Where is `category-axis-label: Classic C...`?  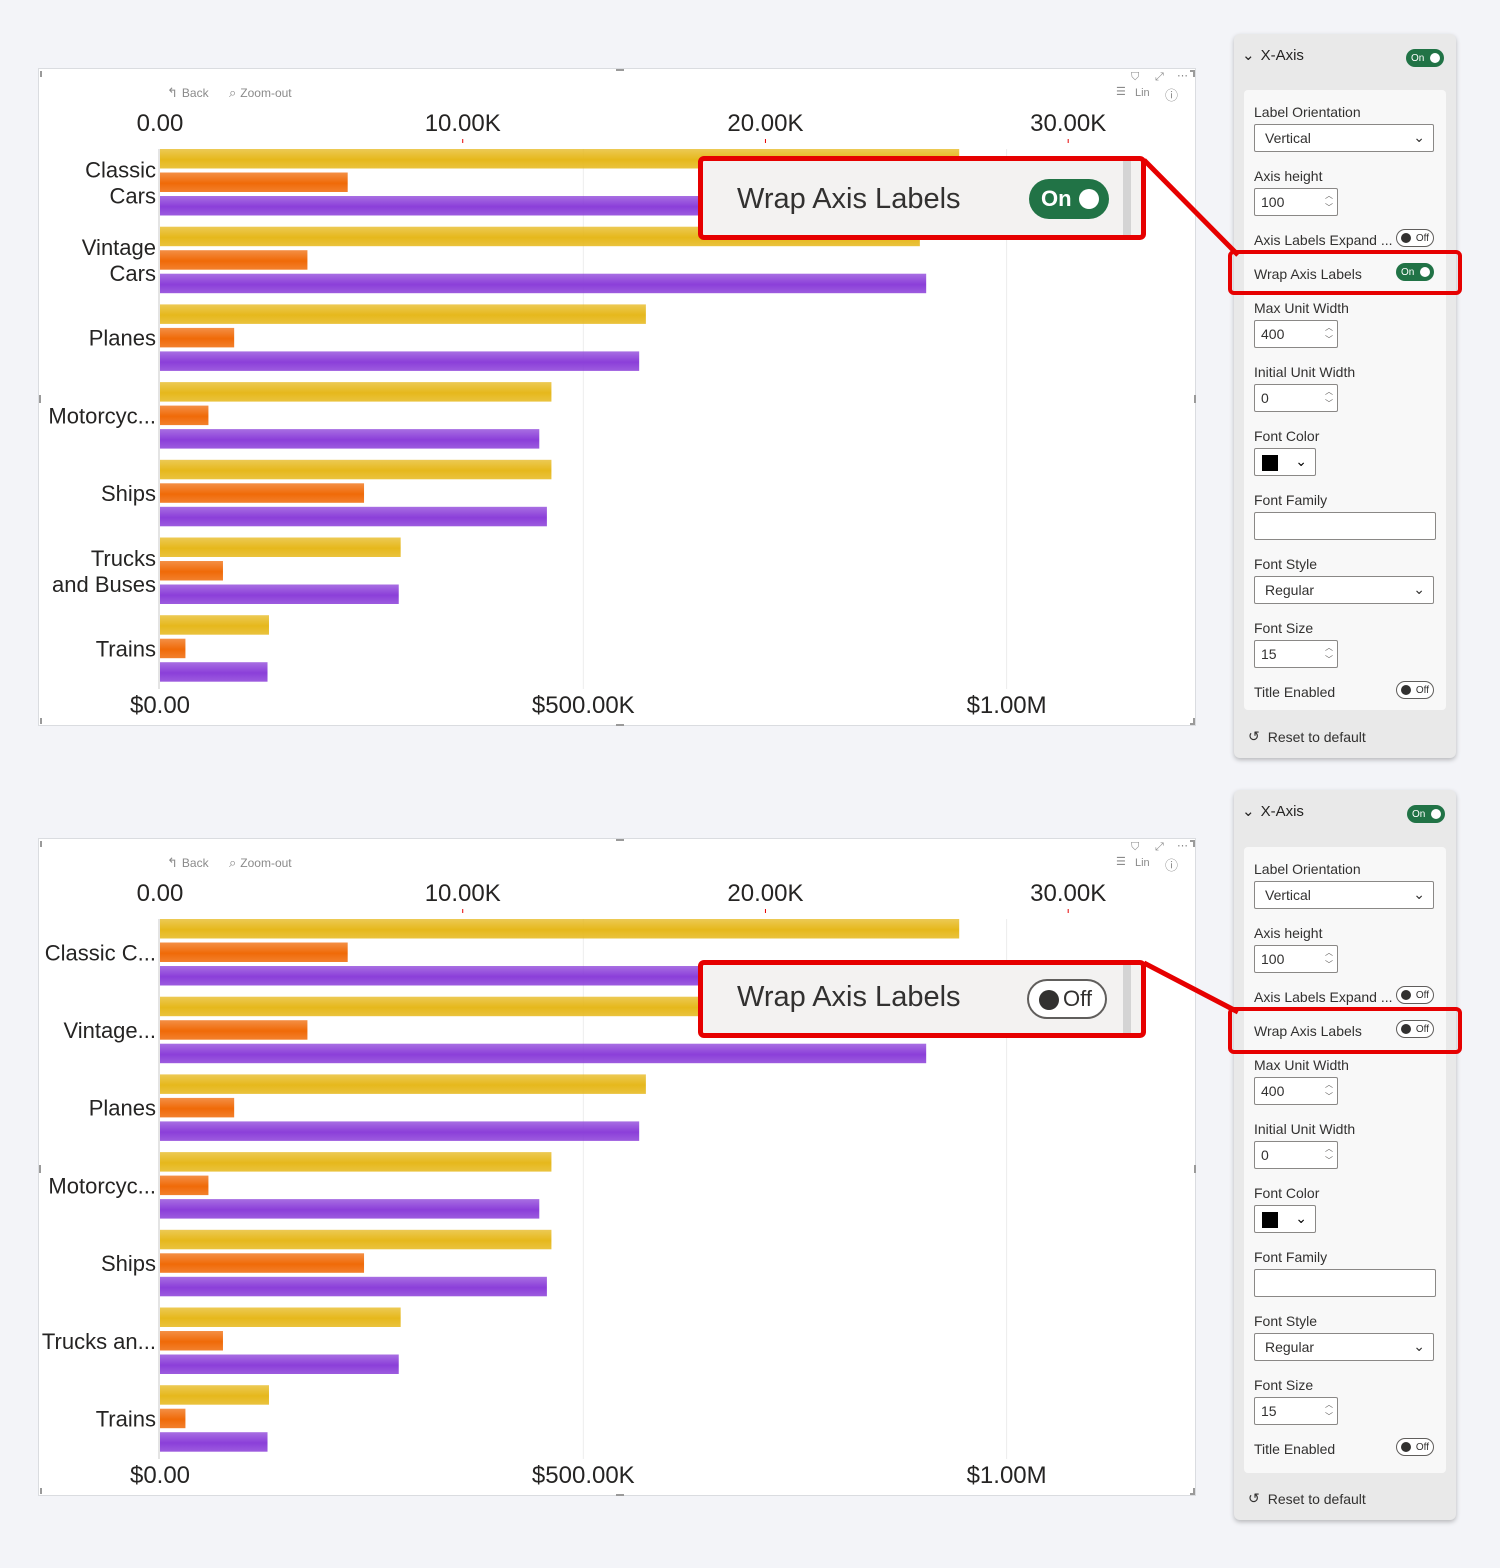 category-axis-label: Classic C... is located at coordinates (100, 952).